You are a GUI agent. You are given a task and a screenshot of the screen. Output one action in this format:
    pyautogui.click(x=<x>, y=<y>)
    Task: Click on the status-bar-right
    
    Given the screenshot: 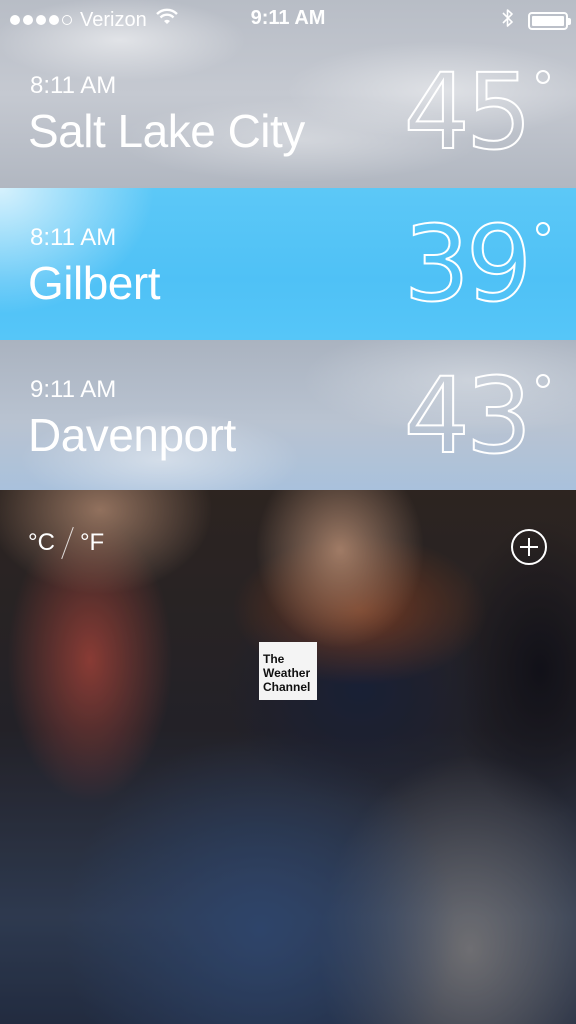 What is the action you would take?
    pyautogui.click(x=536, y=21)
    